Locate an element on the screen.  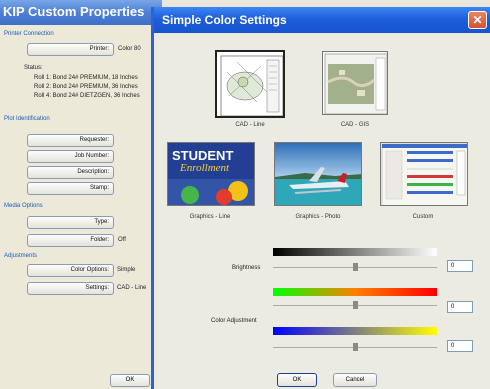
color-adjust-slider-1-thumb is located at coordinates (355, 305).